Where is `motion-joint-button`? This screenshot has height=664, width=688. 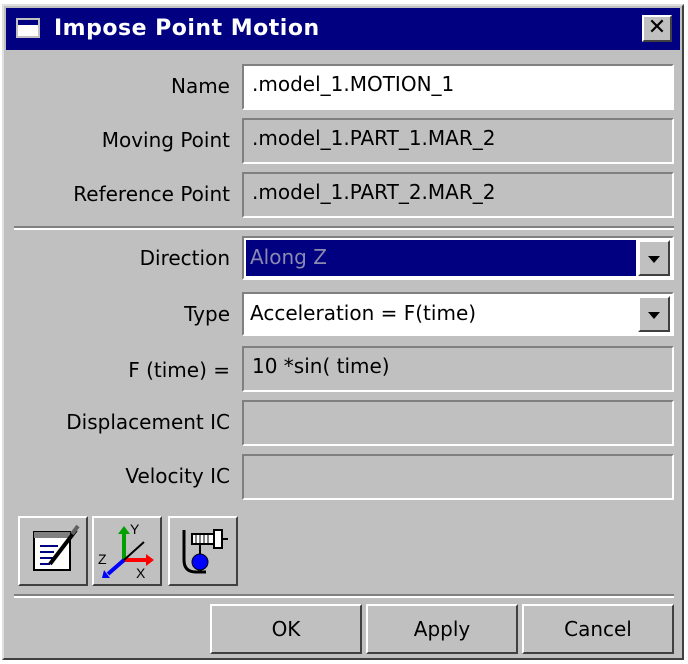
motion-joint-button is located at coordinates (203, 551).